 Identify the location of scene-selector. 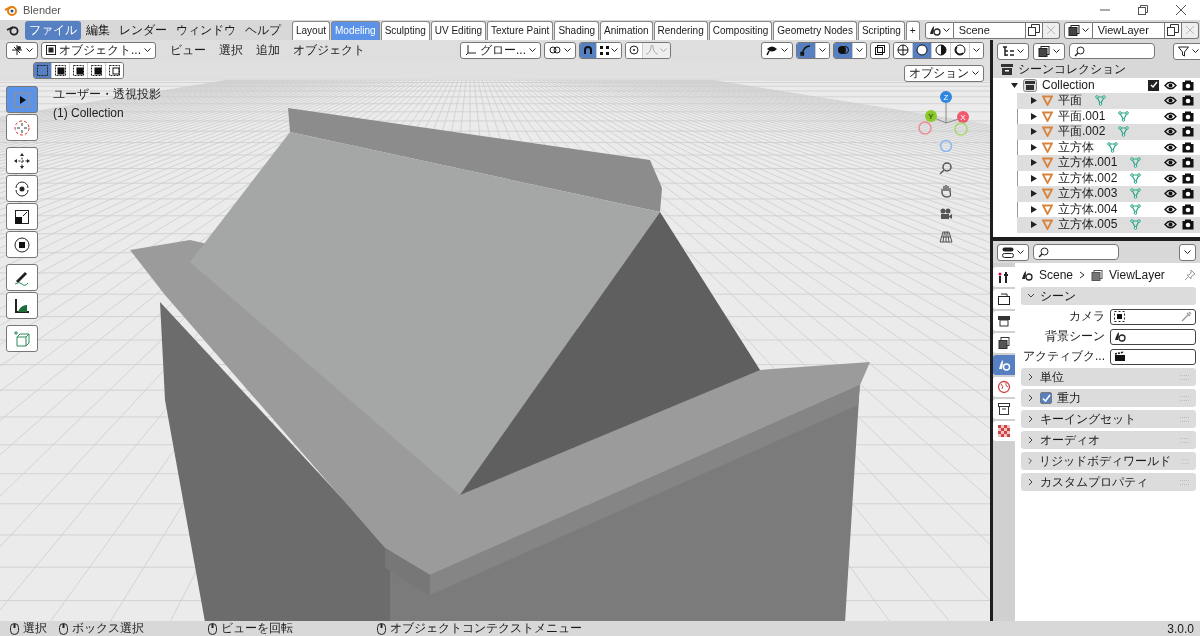
(939, 30).